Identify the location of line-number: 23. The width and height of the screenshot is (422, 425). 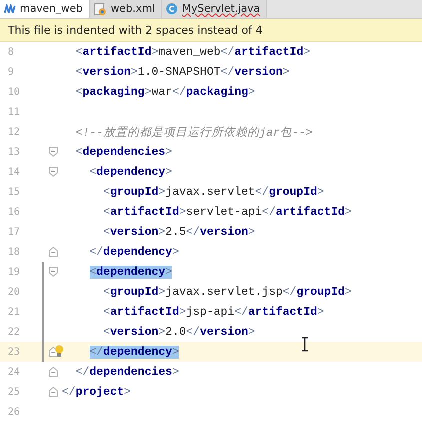
(14, 352).